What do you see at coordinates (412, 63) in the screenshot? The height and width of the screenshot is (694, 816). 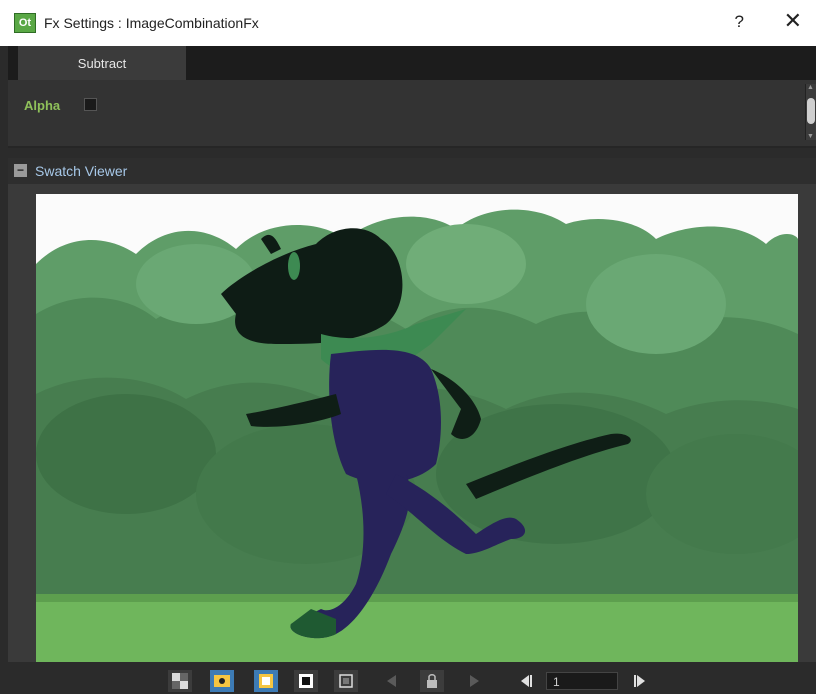 I see `tab-bar: Subtract` at bounding box center [412, 63].